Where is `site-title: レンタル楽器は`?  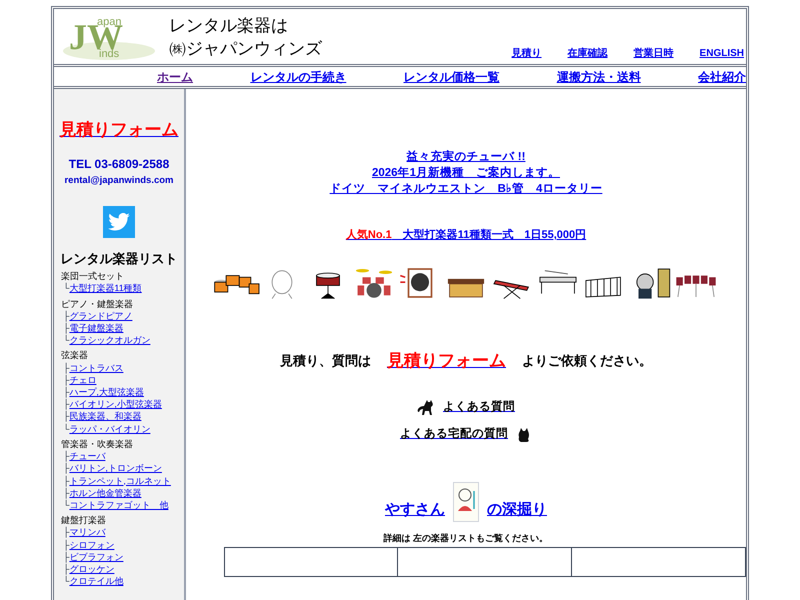
site-title: レンタル楽器は is located at coordinates (229, 26).